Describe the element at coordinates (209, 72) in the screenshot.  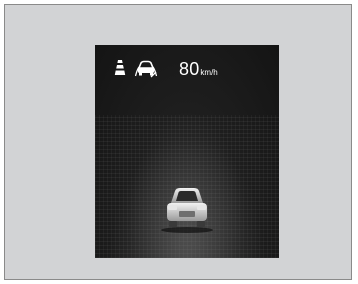
I see `speed-unit: km/h` at that location.